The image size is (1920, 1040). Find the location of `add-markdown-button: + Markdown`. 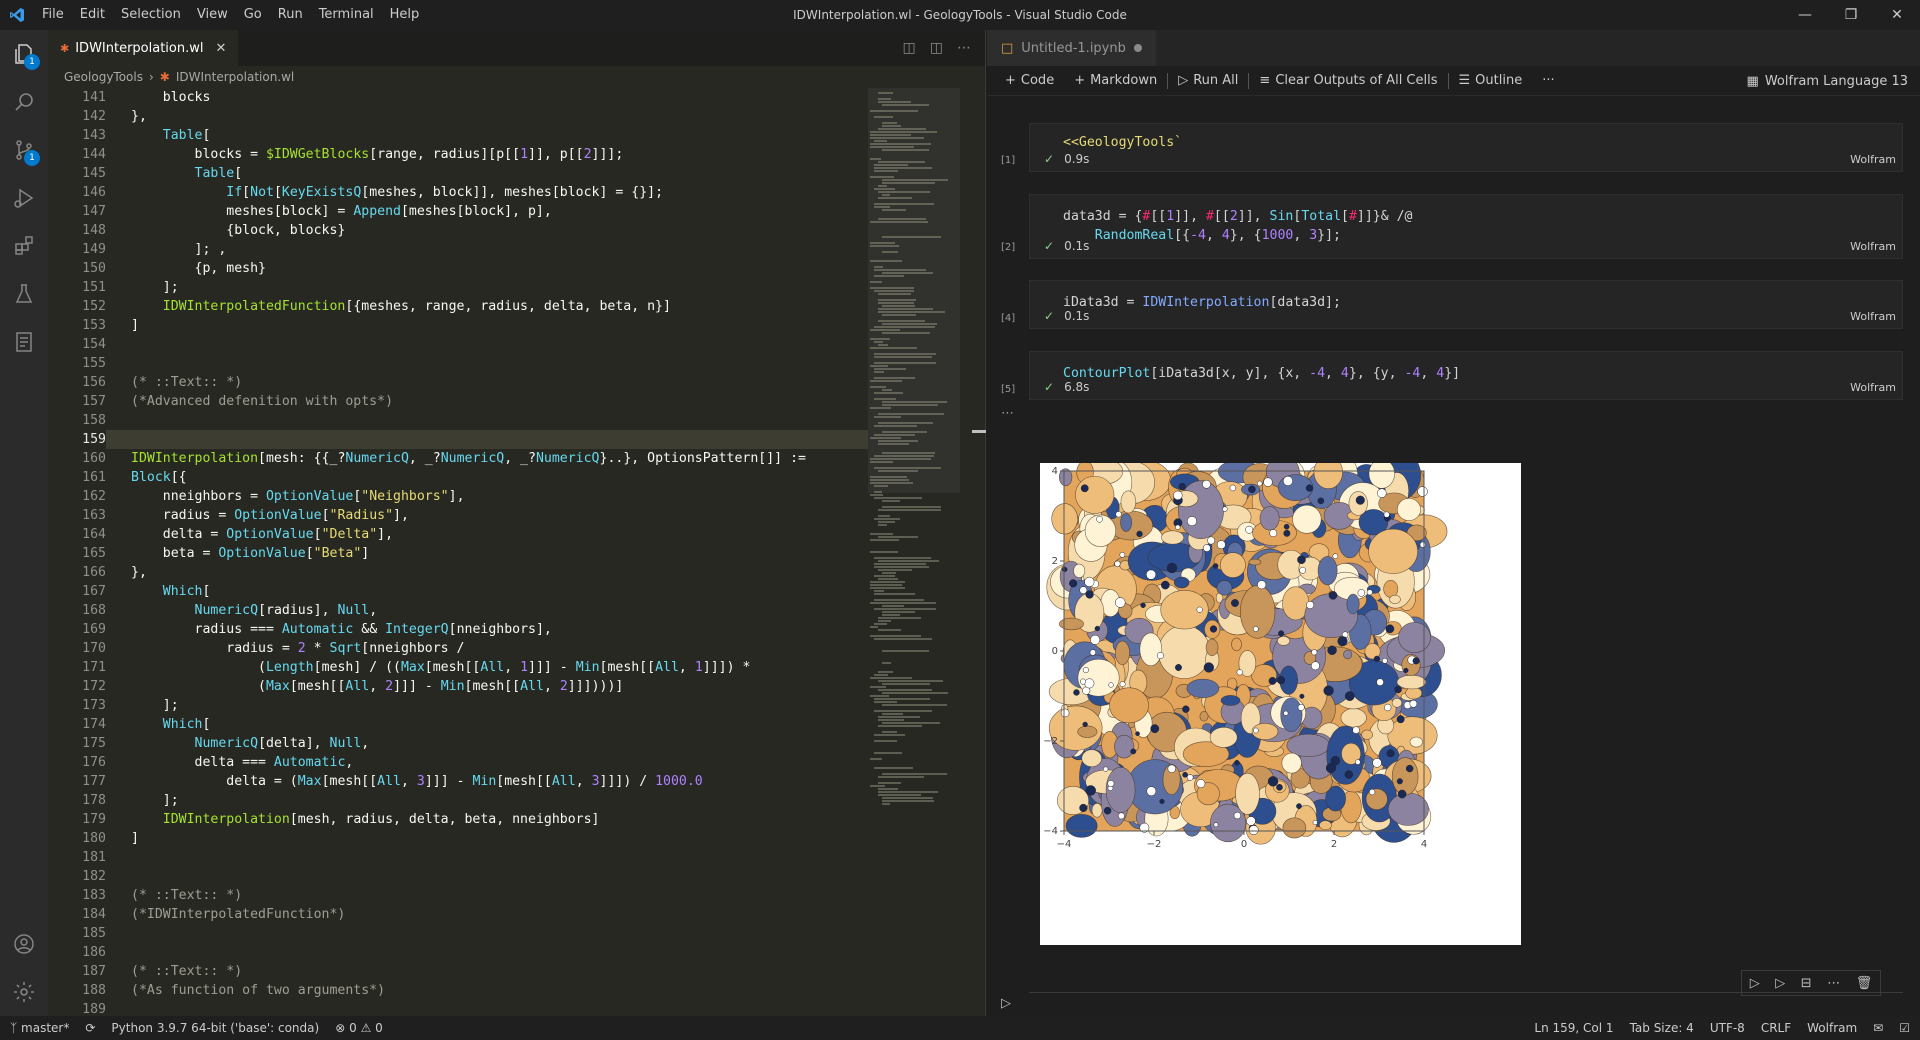

add-markdown-button: + Markdown is located at coordinates (1115, 80).